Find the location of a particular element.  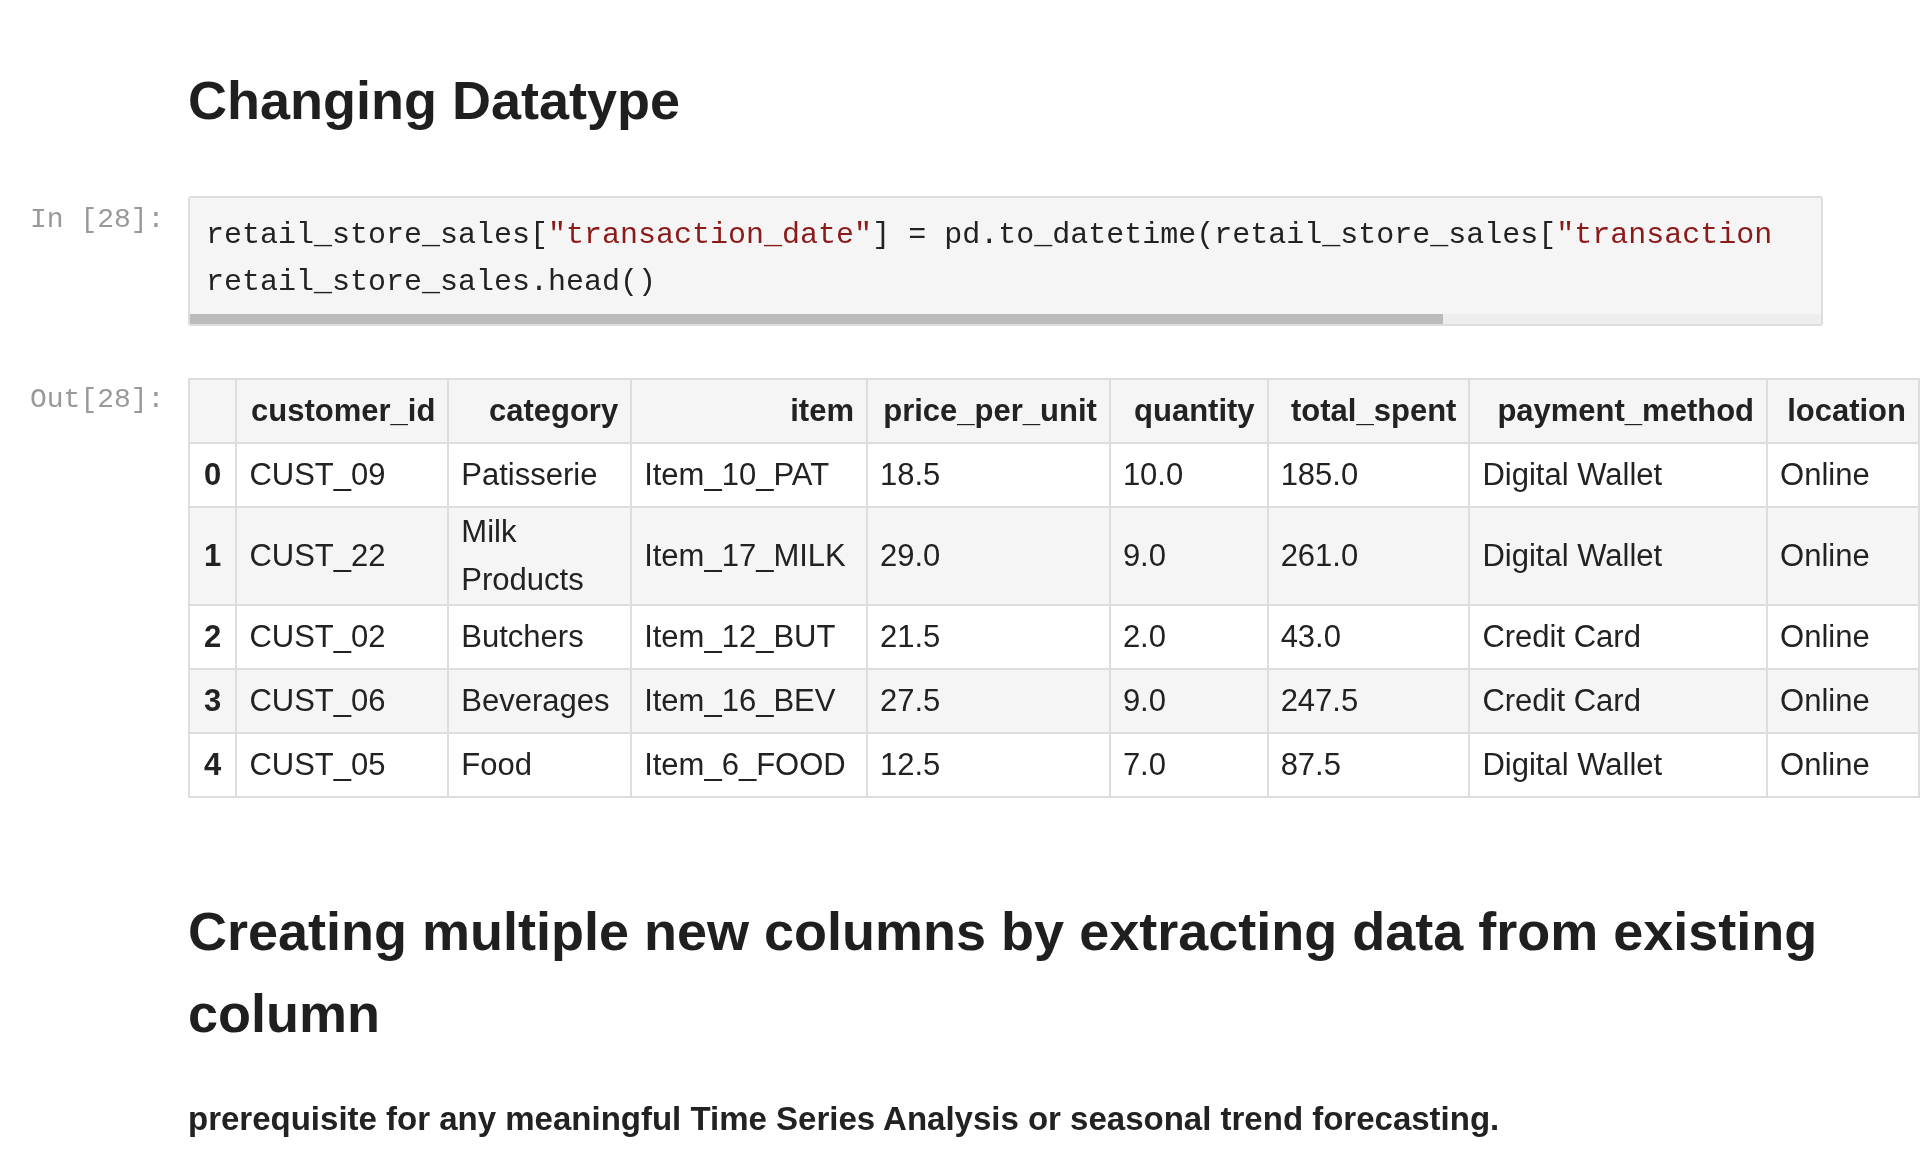

section-heading: Changing Datatype is located at coordinates (434, 100).